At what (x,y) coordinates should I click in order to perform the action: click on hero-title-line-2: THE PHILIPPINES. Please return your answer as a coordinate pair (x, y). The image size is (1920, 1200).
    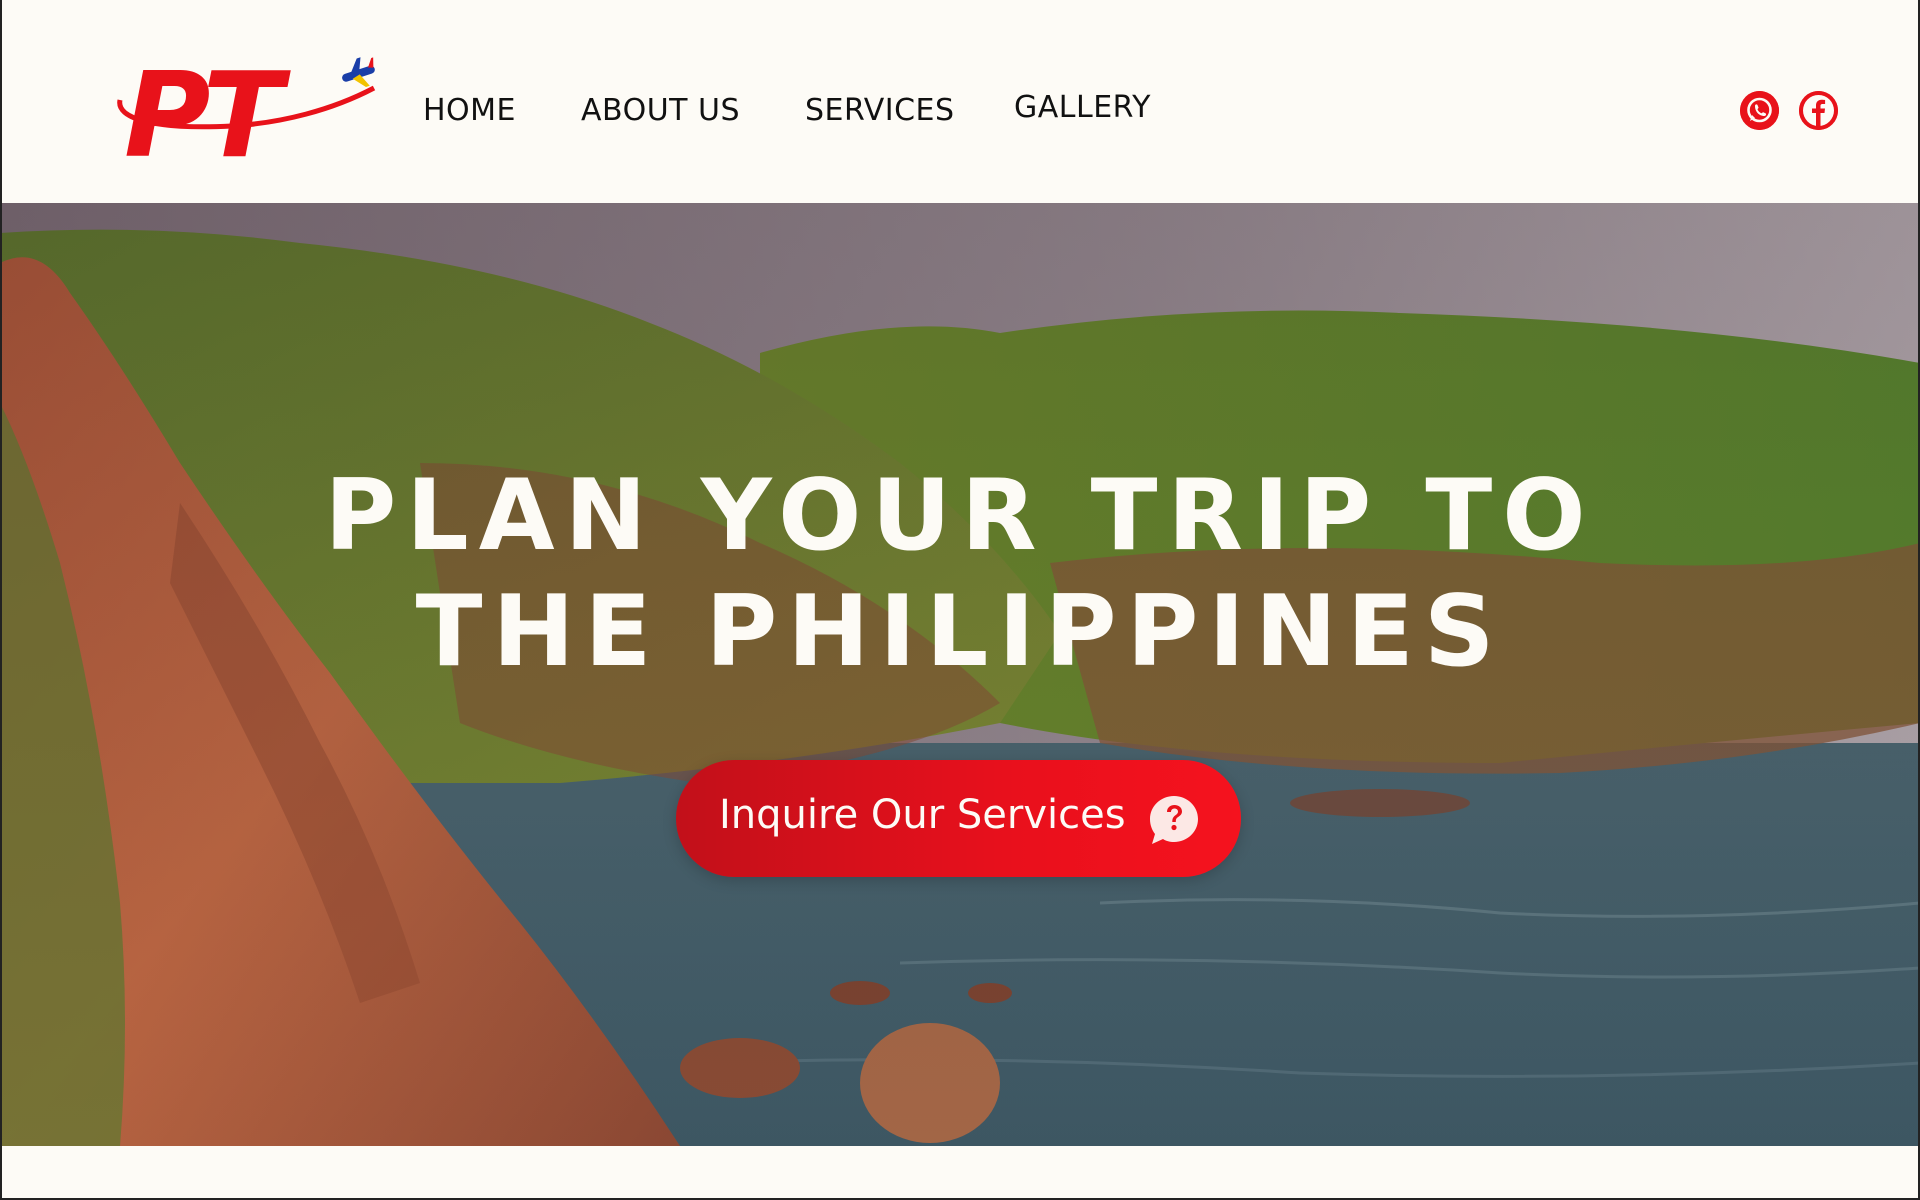
    Looking at the image, I should click on (960, 632).